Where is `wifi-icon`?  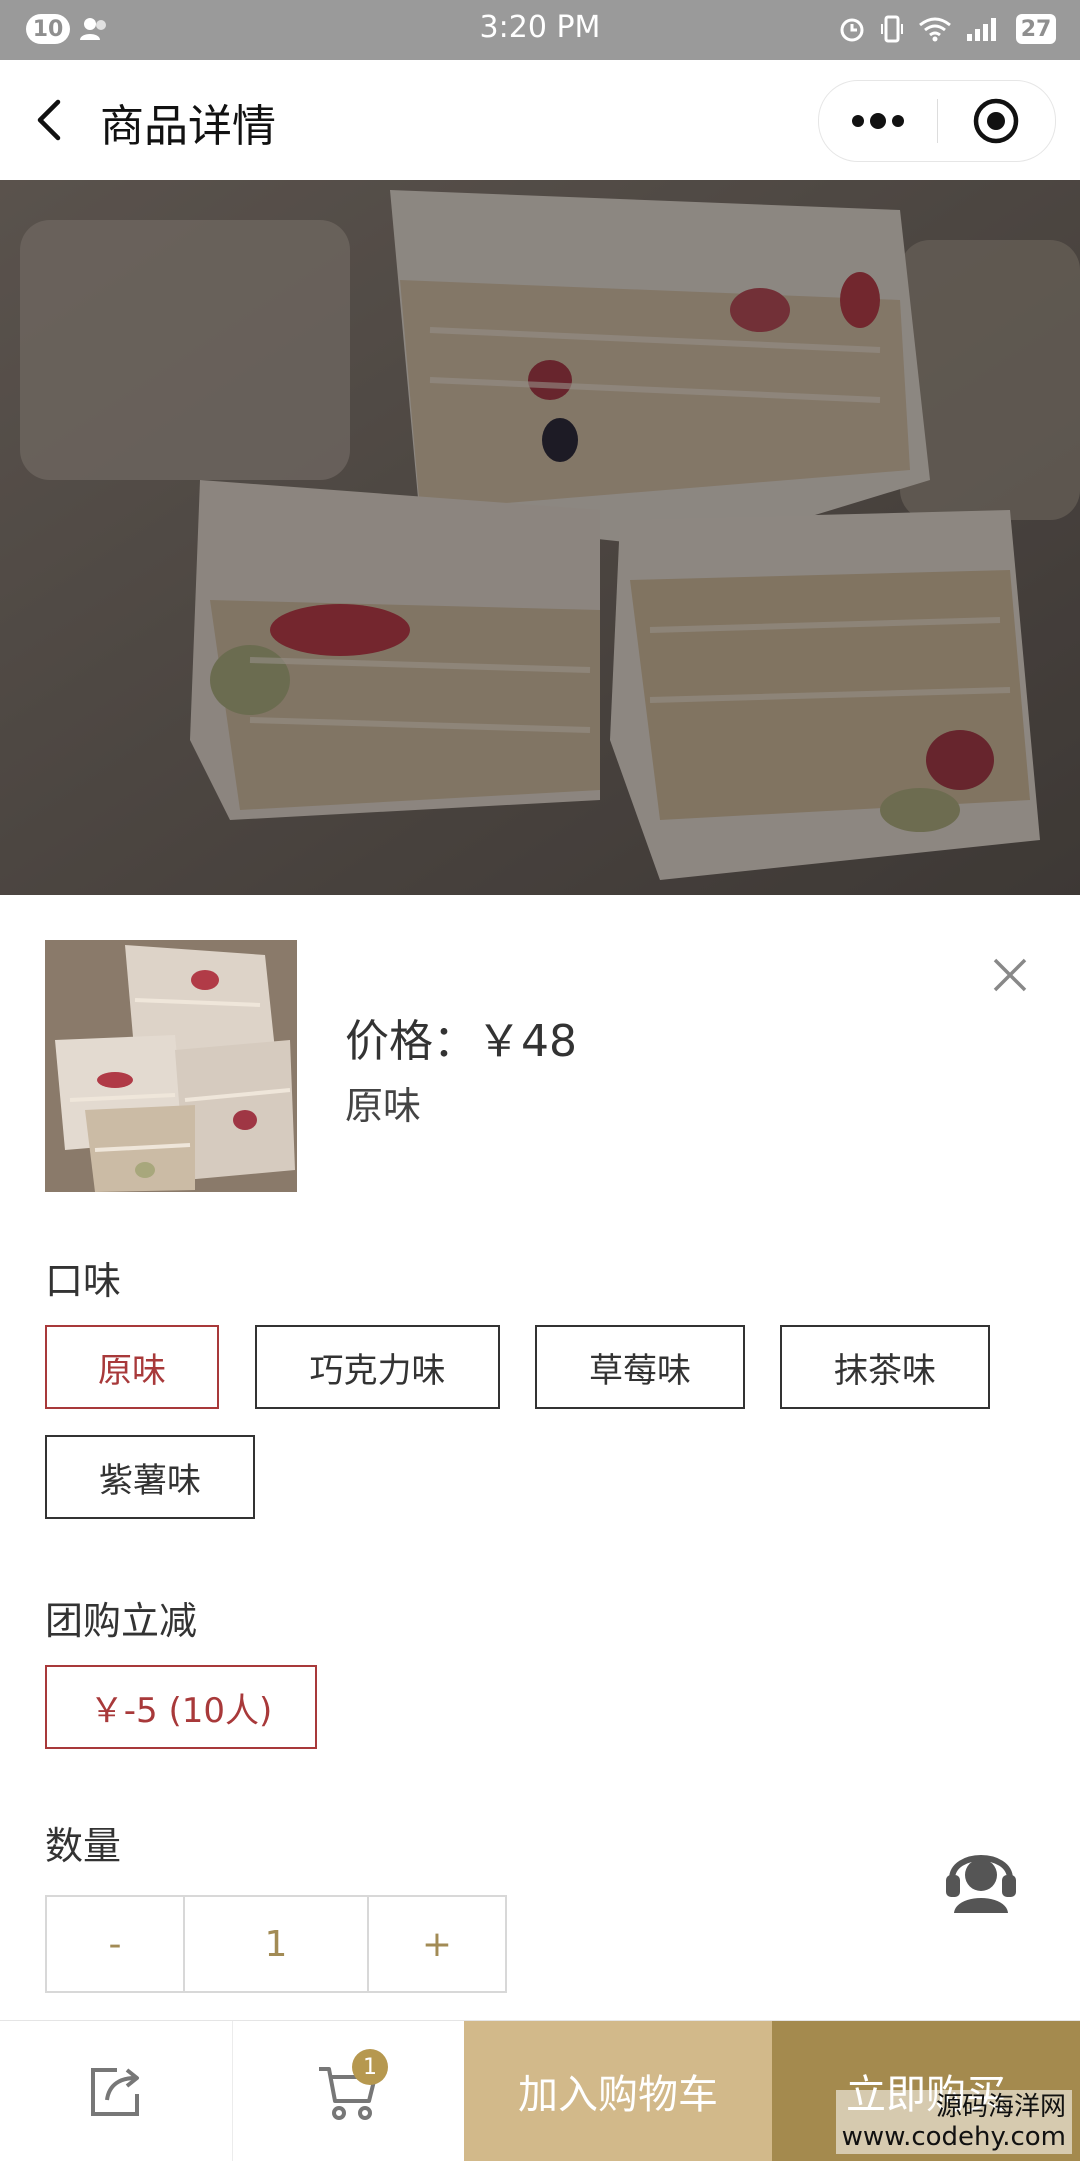 wifi-icon is located at coordinates (935, 29).